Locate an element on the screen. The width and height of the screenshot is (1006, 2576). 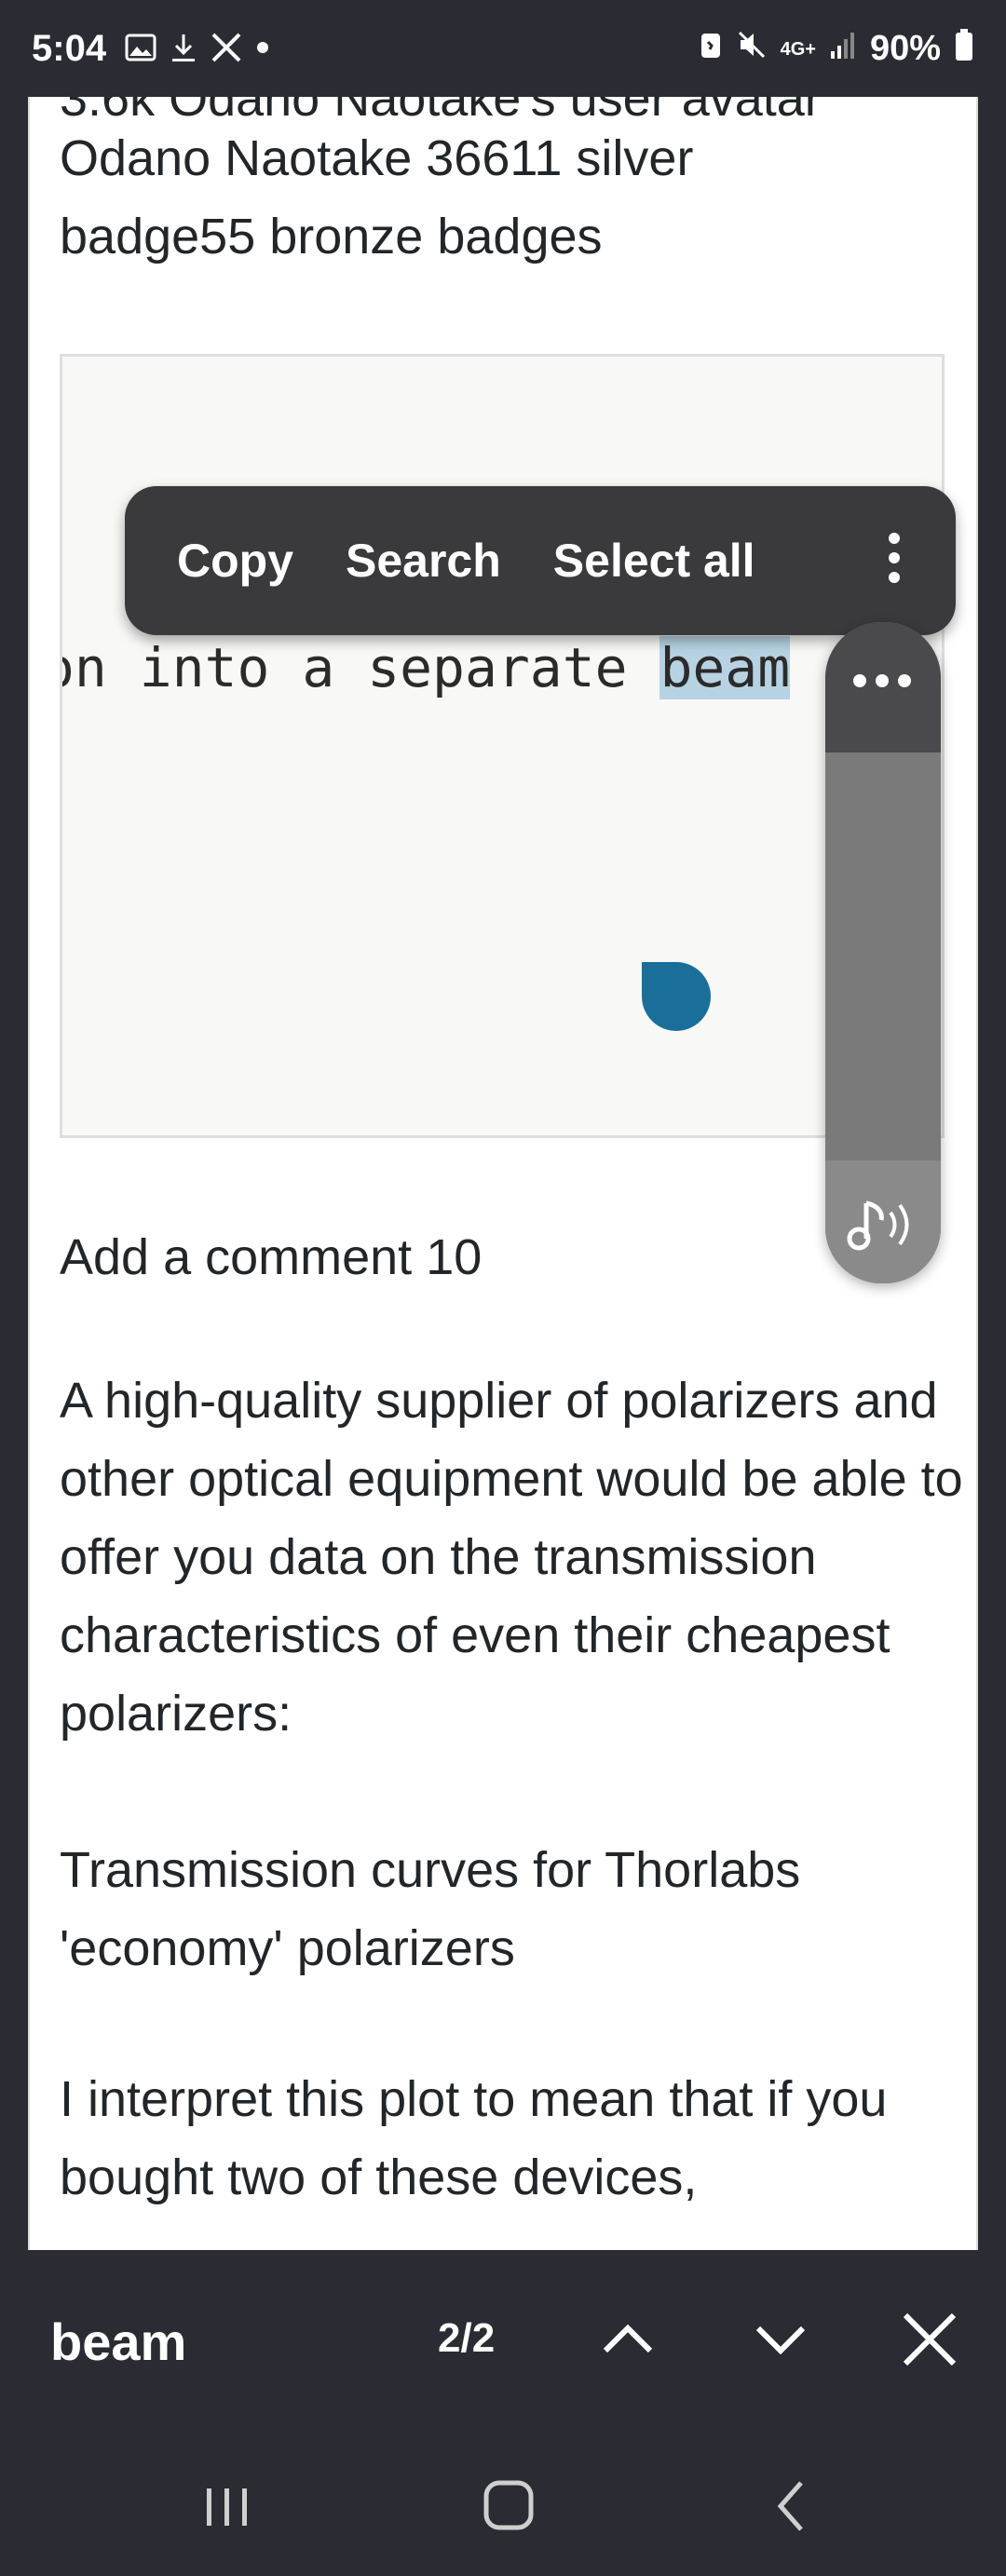
select-all-button: Select all is located at coordinates (654, 561).